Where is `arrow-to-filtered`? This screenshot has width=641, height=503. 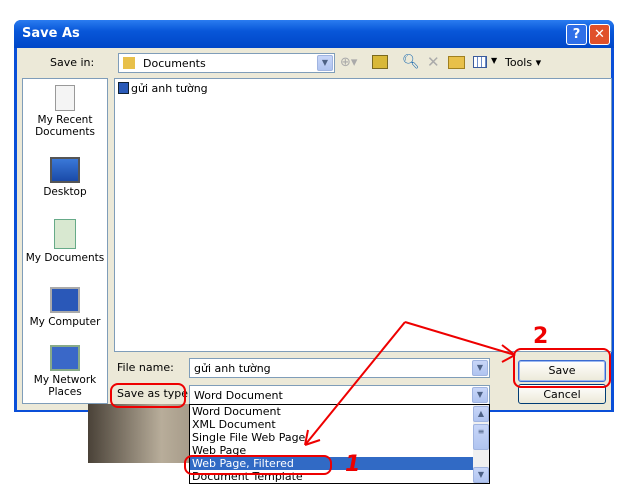 arrow-to-filtered is located at coordinates (355, 383).